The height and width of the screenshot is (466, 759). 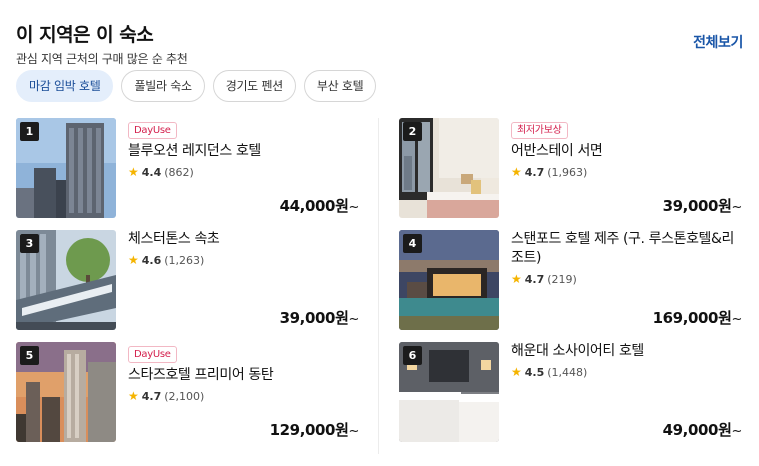 I want to click on review-count: (2,100), so click(x=184, y=396).